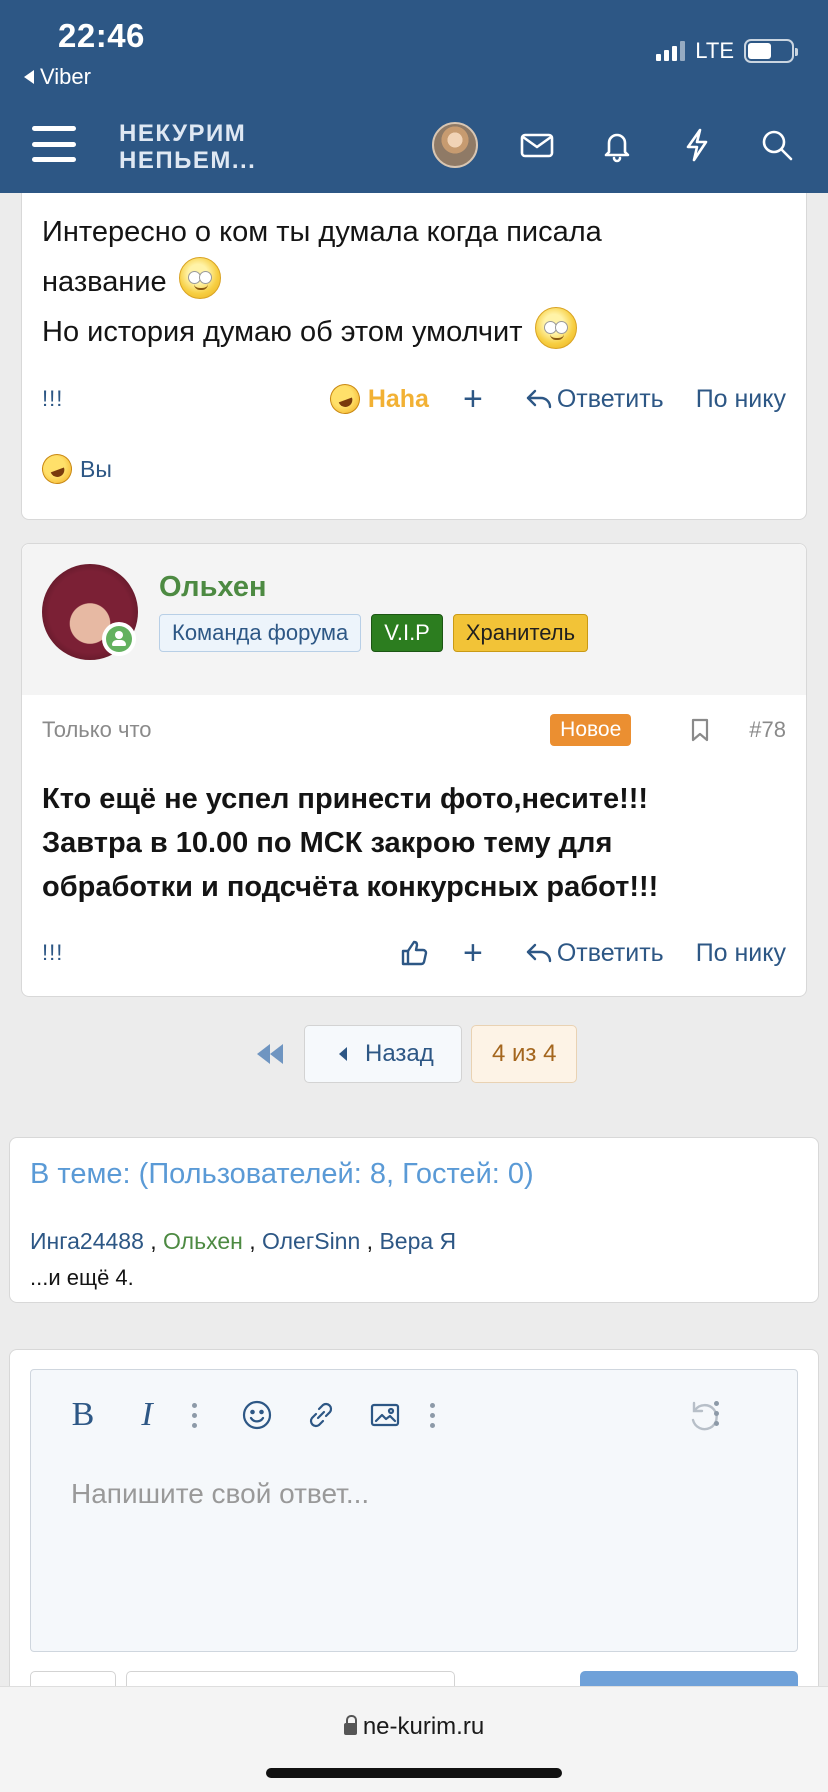 This screenshot has height=1792, width=828. I want to click on badge-team: Команда форума, so click(260, 633).